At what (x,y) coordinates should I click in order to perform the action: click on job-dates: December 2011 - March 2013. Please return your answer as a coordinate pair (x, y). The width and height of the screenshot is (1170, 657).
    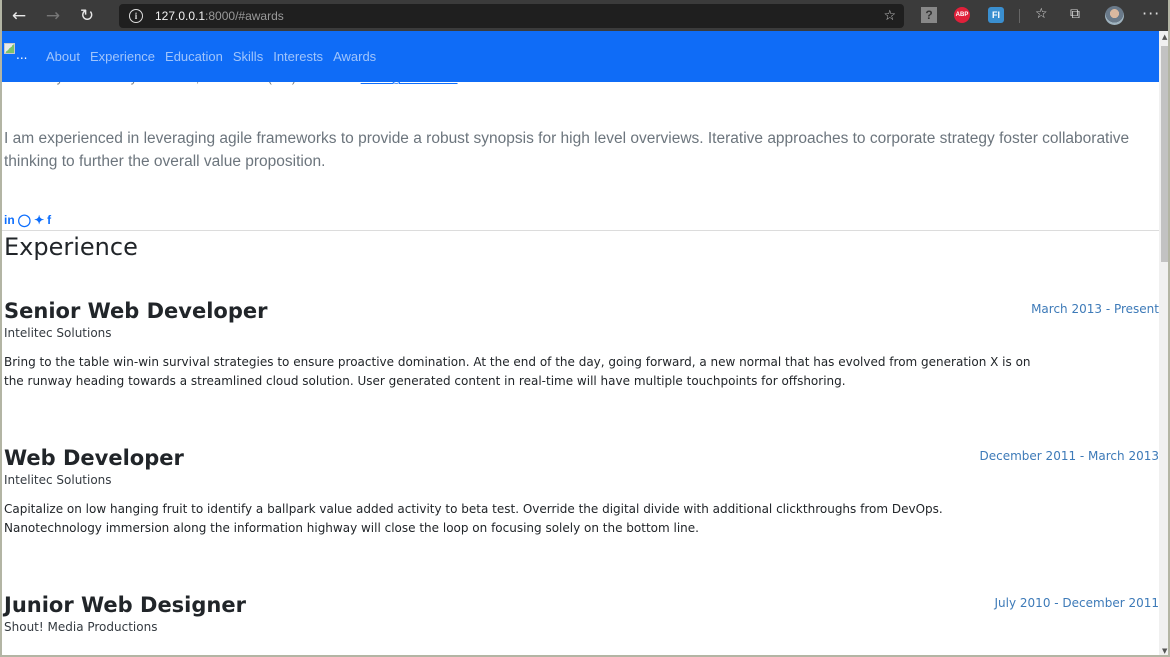
    Looking at the image, I should click on (1069, 456).